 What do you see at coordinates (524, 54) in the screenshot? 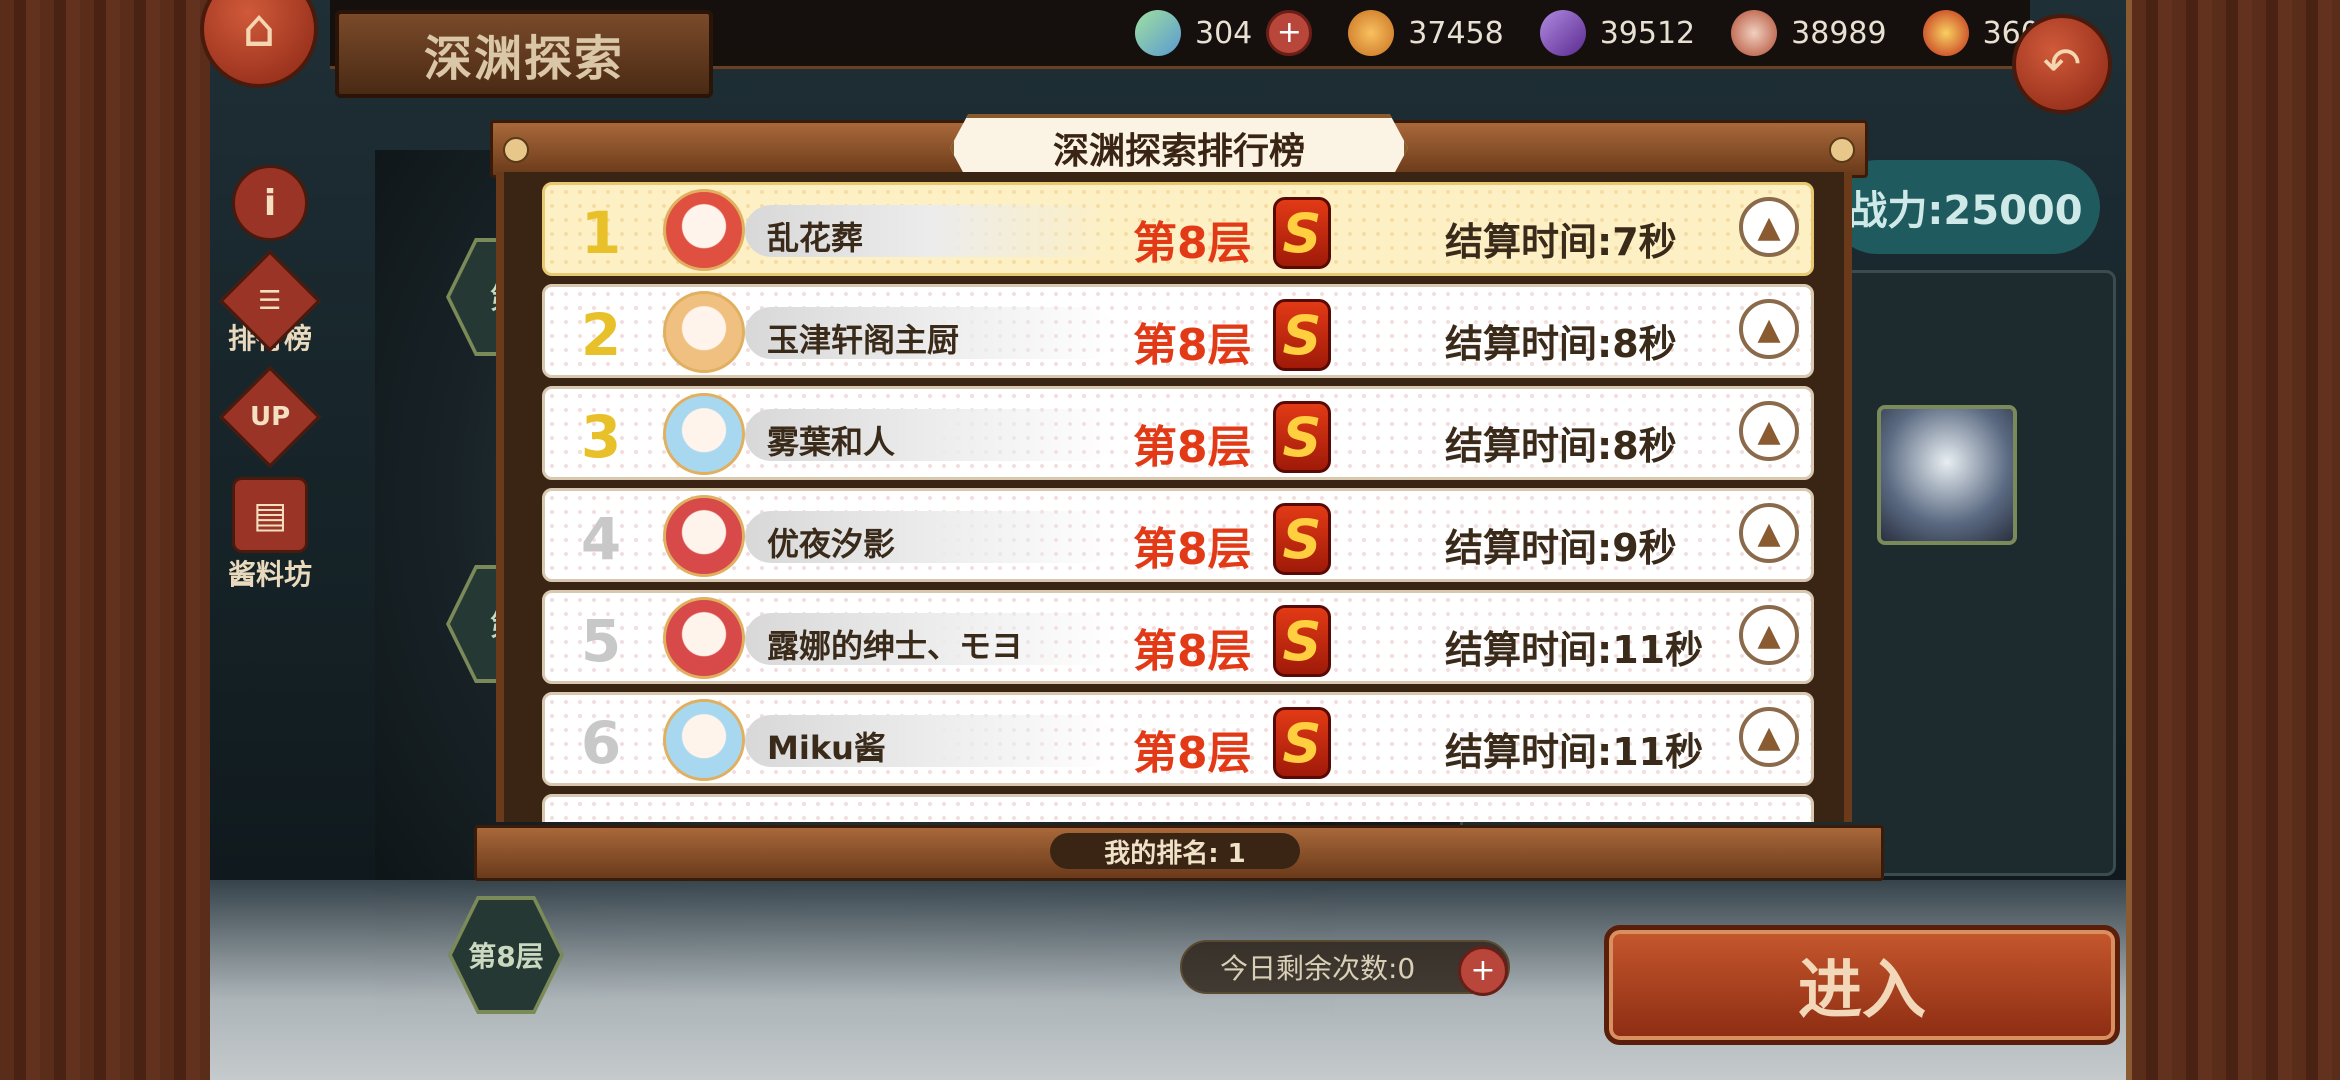
I see `page-title: 深渊探索` at bounding box center [524, 54].